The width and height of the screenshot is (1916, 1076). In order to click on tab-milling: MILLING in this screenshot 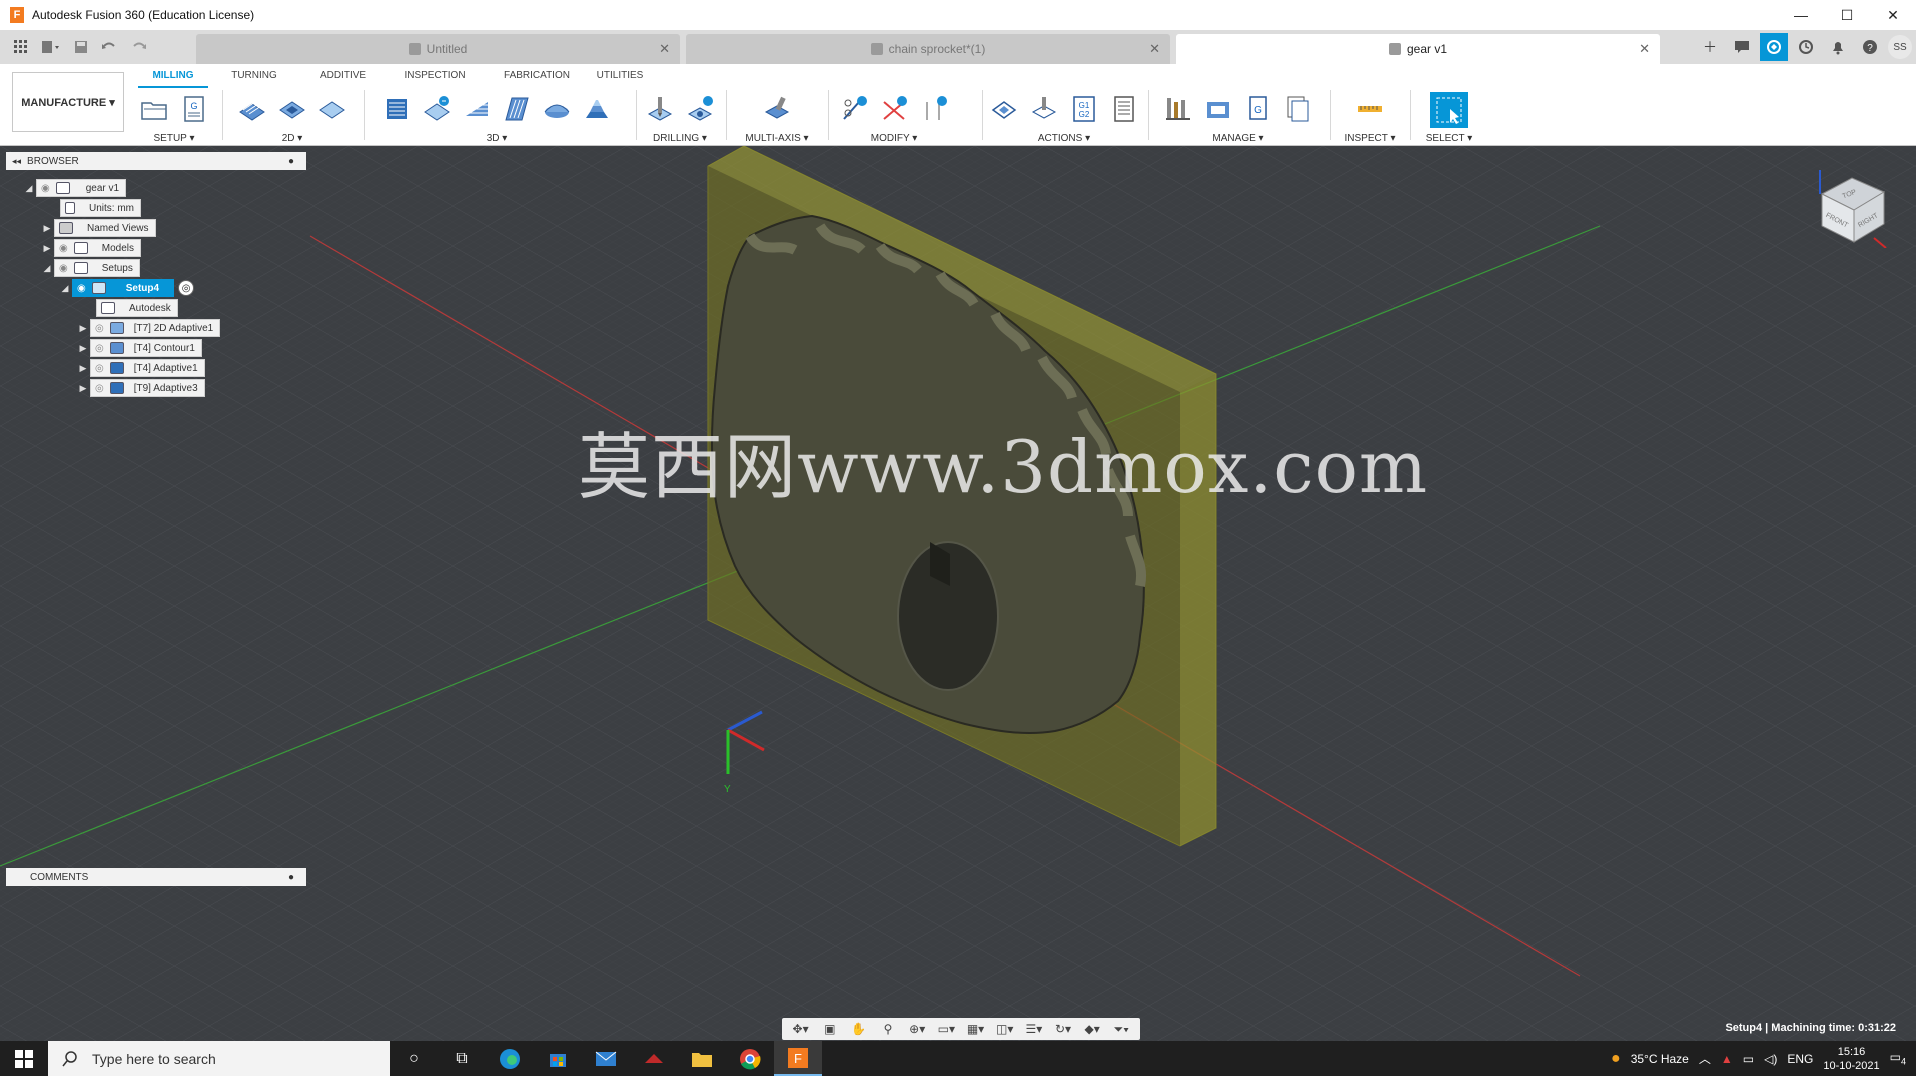, I will do `click(173, 78)`.